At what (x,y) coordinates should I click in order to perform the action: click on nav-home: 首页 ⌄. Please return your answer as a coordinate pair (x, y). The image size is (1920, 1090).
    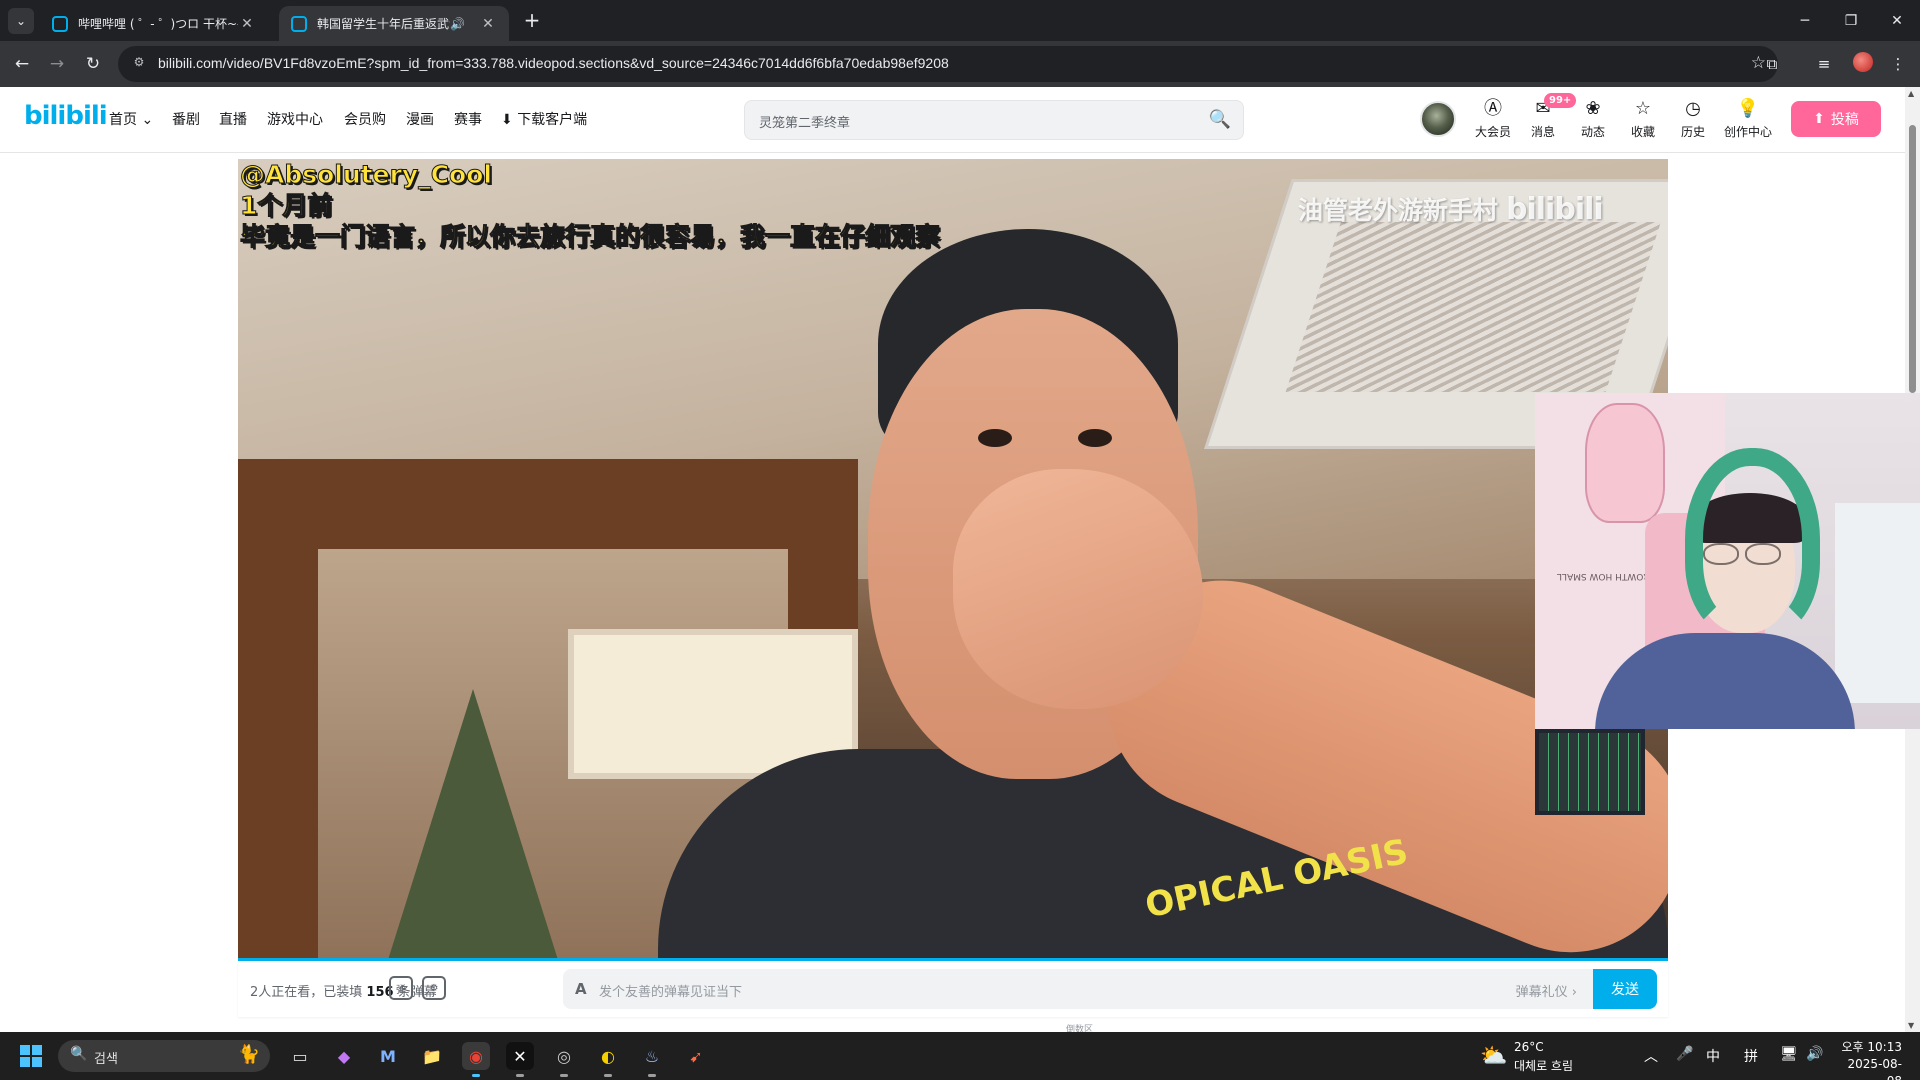
    Looking at the image, I should click on (131, 119).